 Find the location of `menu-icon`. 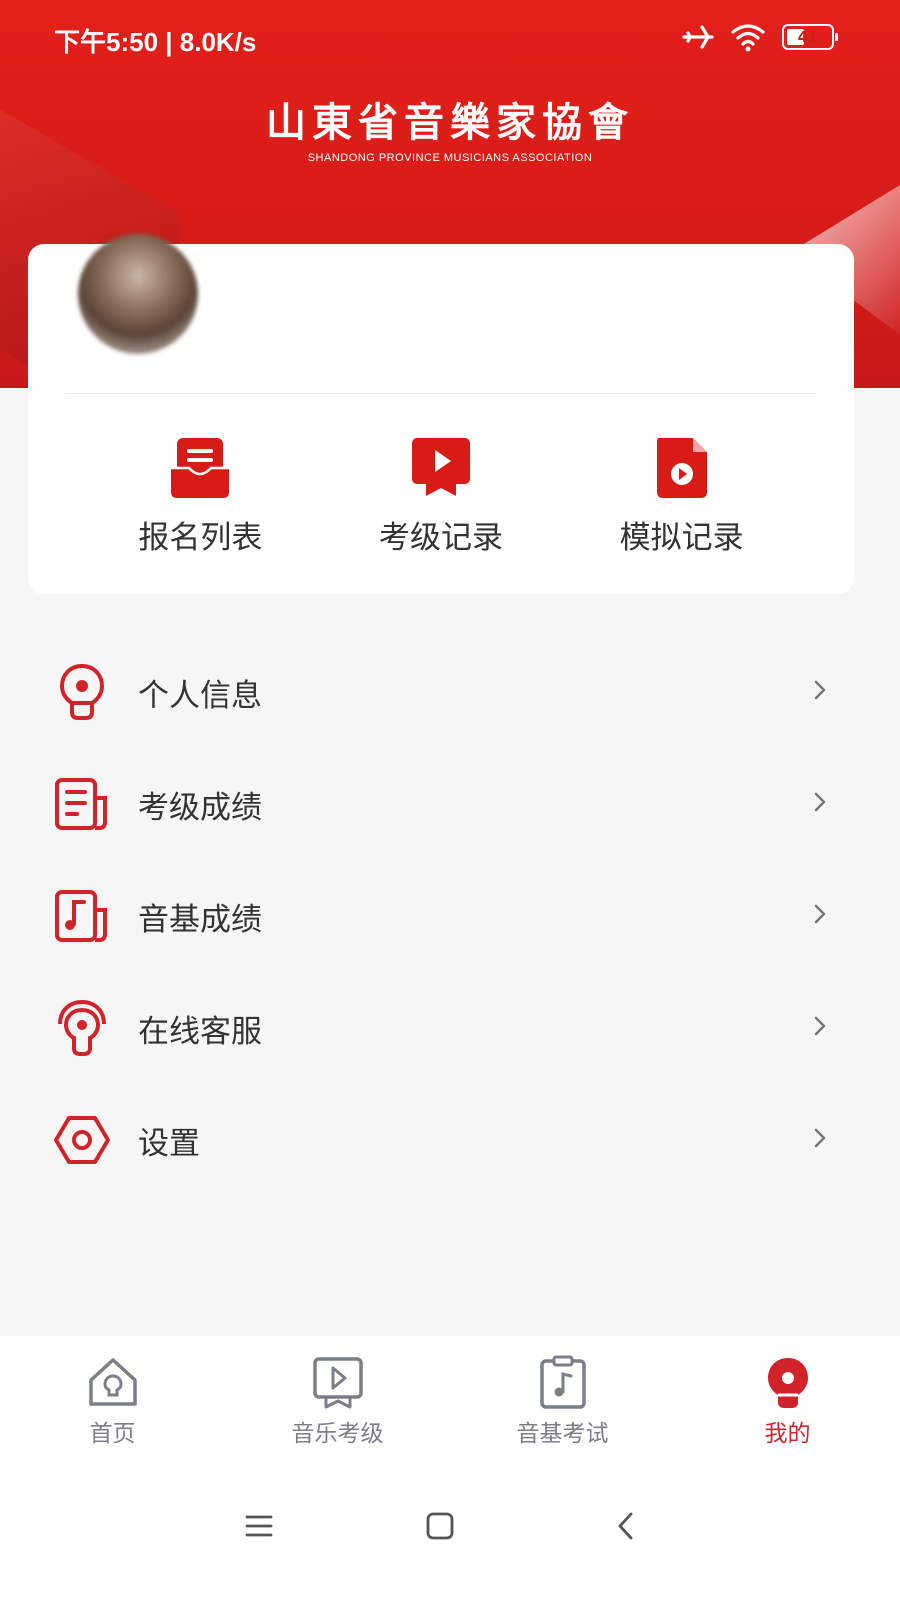

menu-icon is located at coordinates (259, 1526).